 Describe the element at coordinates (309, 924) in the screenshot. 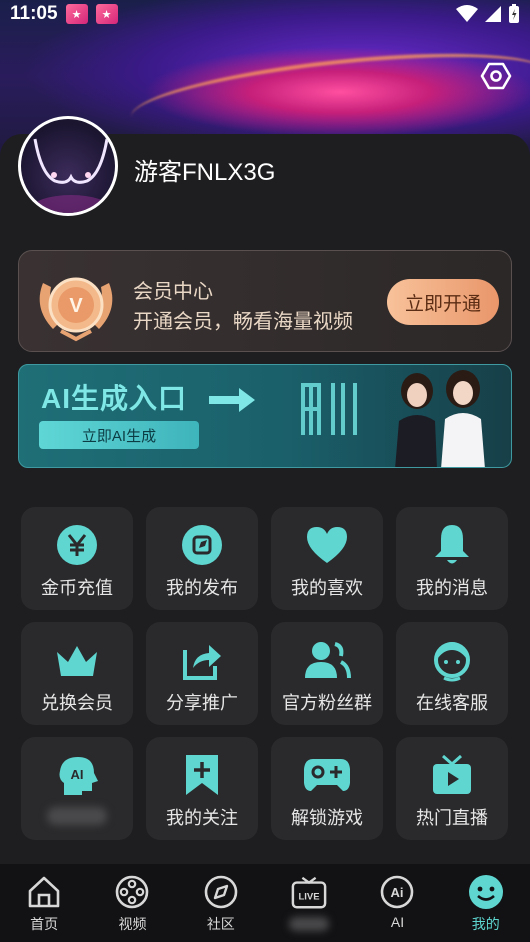

I see `blurred-tab-label` at that location.